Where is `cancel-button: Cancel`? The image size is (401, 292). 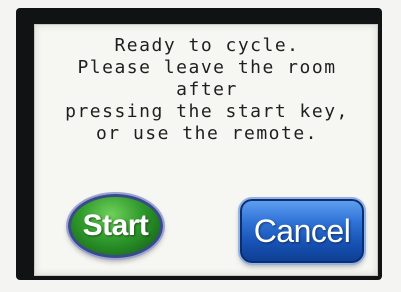
cancel-button: Cancel is located at coordinates (302, 231).